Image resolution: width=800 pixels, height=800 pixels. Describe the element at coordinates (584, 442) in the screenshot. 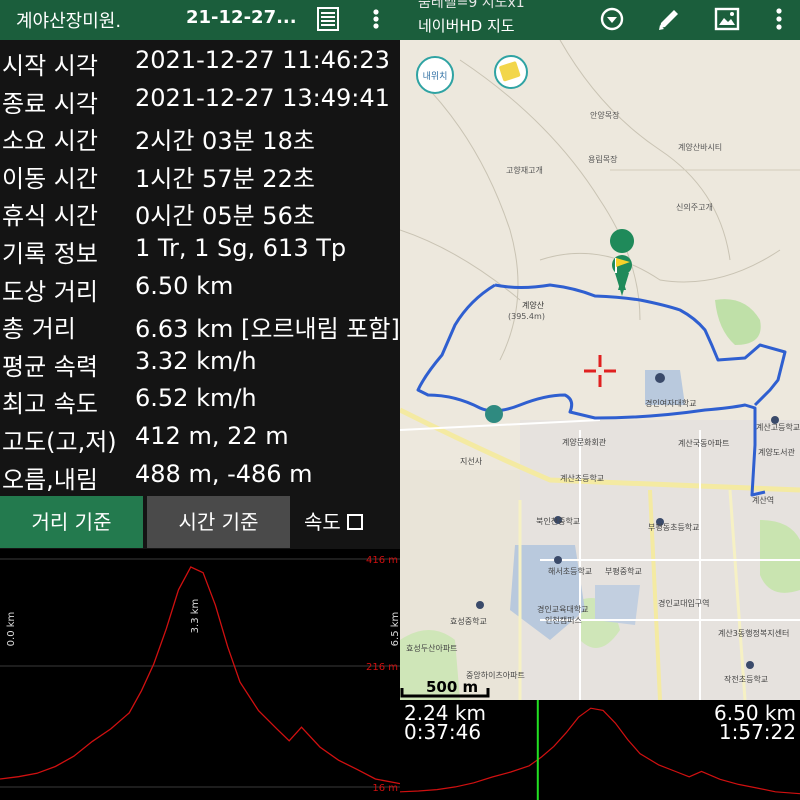

I see `map-label: 계양문화회관` at that location.